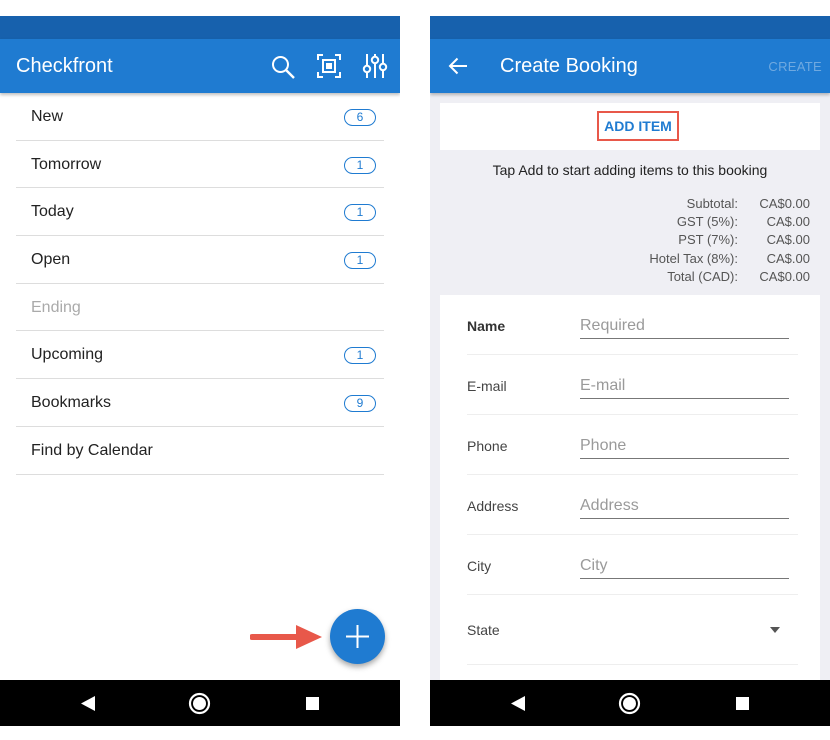 This screenshot has height=740, width=830. Describe the element at coordinates (200, 260) in the screenshot. I see `list-item-open: Open 1` at that location.